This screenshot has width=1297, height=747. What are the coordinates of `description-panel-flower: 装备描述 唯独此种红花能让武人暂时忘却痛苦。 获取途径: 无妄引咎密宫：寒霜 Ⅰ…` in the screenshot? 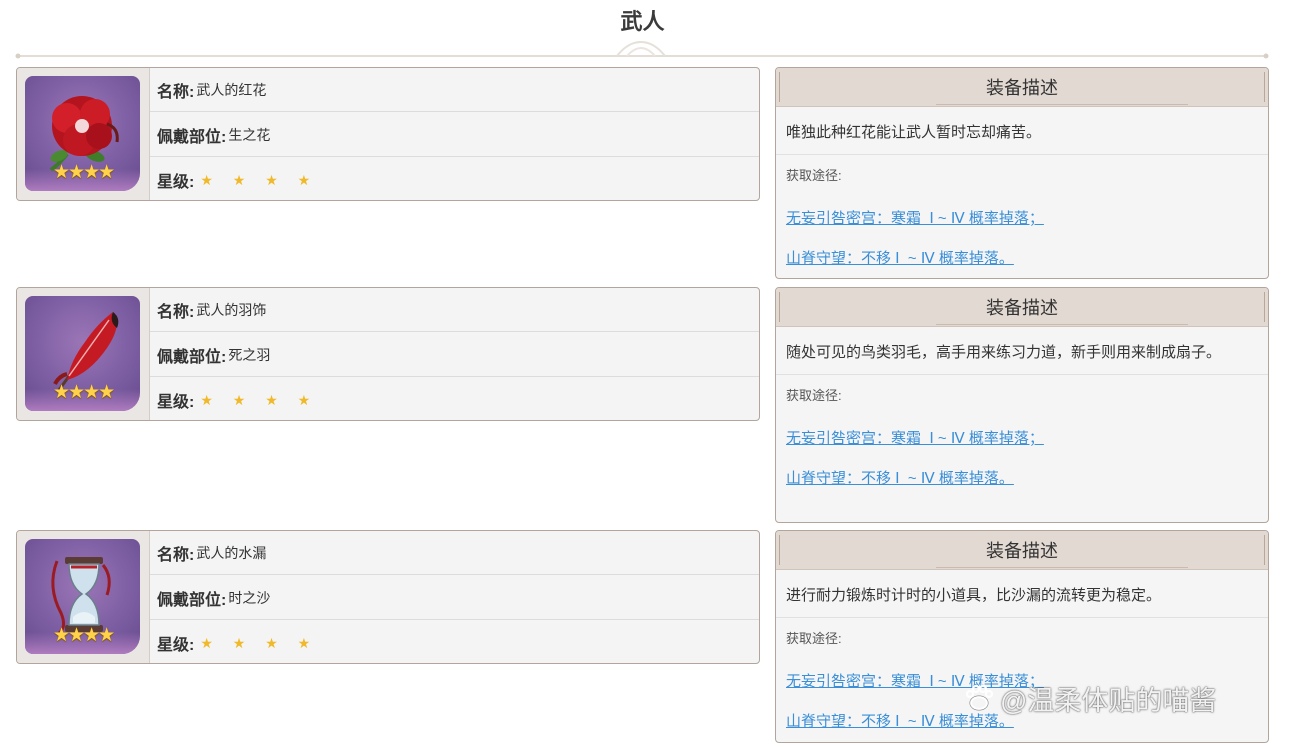 It's located at (1022, 173).